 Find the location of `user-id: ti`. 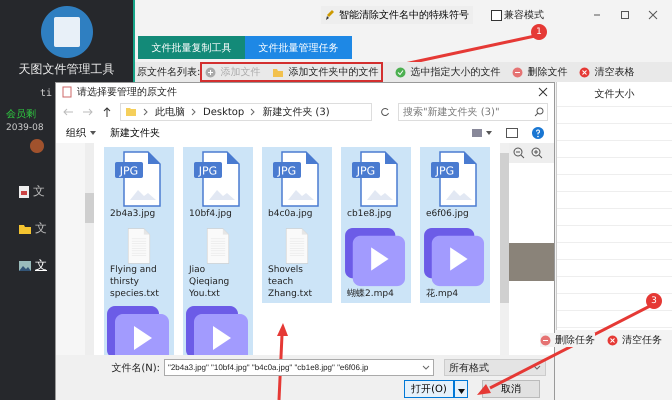

user-id: ti is located at coordinates (46, 93).